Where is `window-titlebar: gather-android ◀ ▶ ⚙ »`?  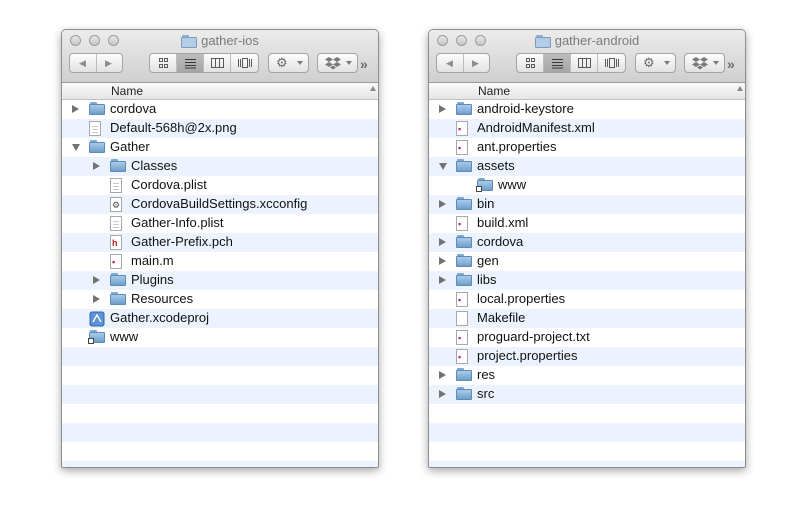 window-titlebar: gather-android ◀ ▶ ⚙ » is located at coordinates (587, 56).